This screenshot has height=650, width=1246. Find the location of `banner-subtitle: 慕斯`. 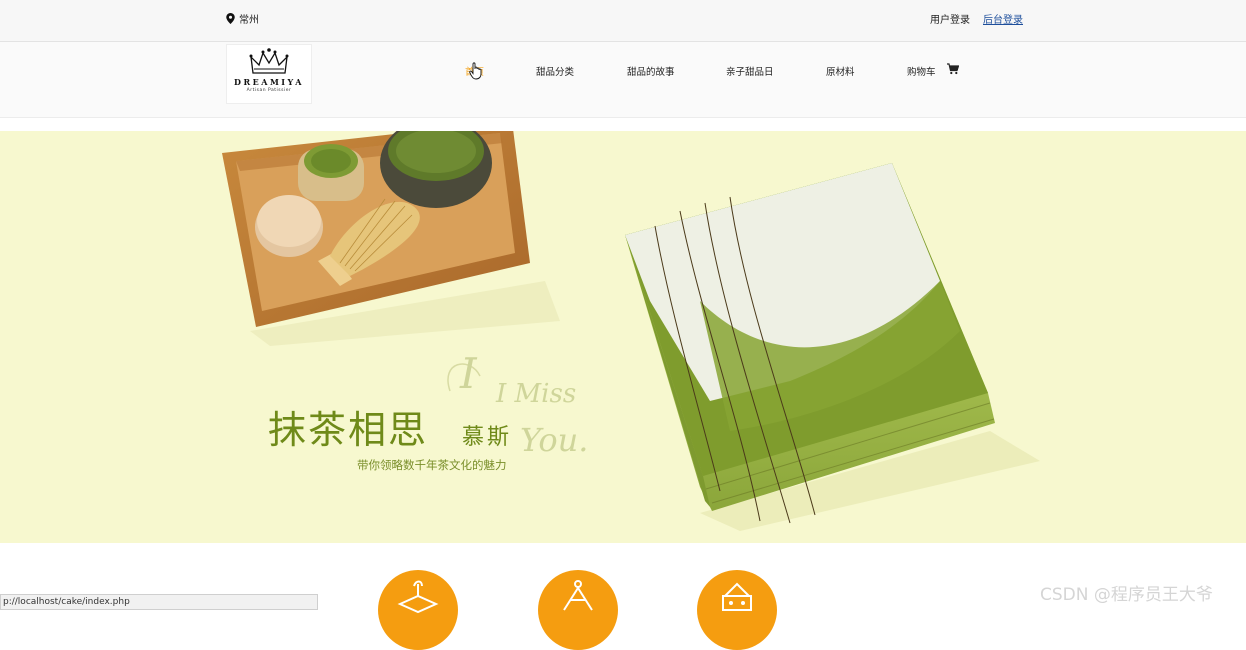

banner-subtitle: 慕斯 is located at coordinates (487, 437).